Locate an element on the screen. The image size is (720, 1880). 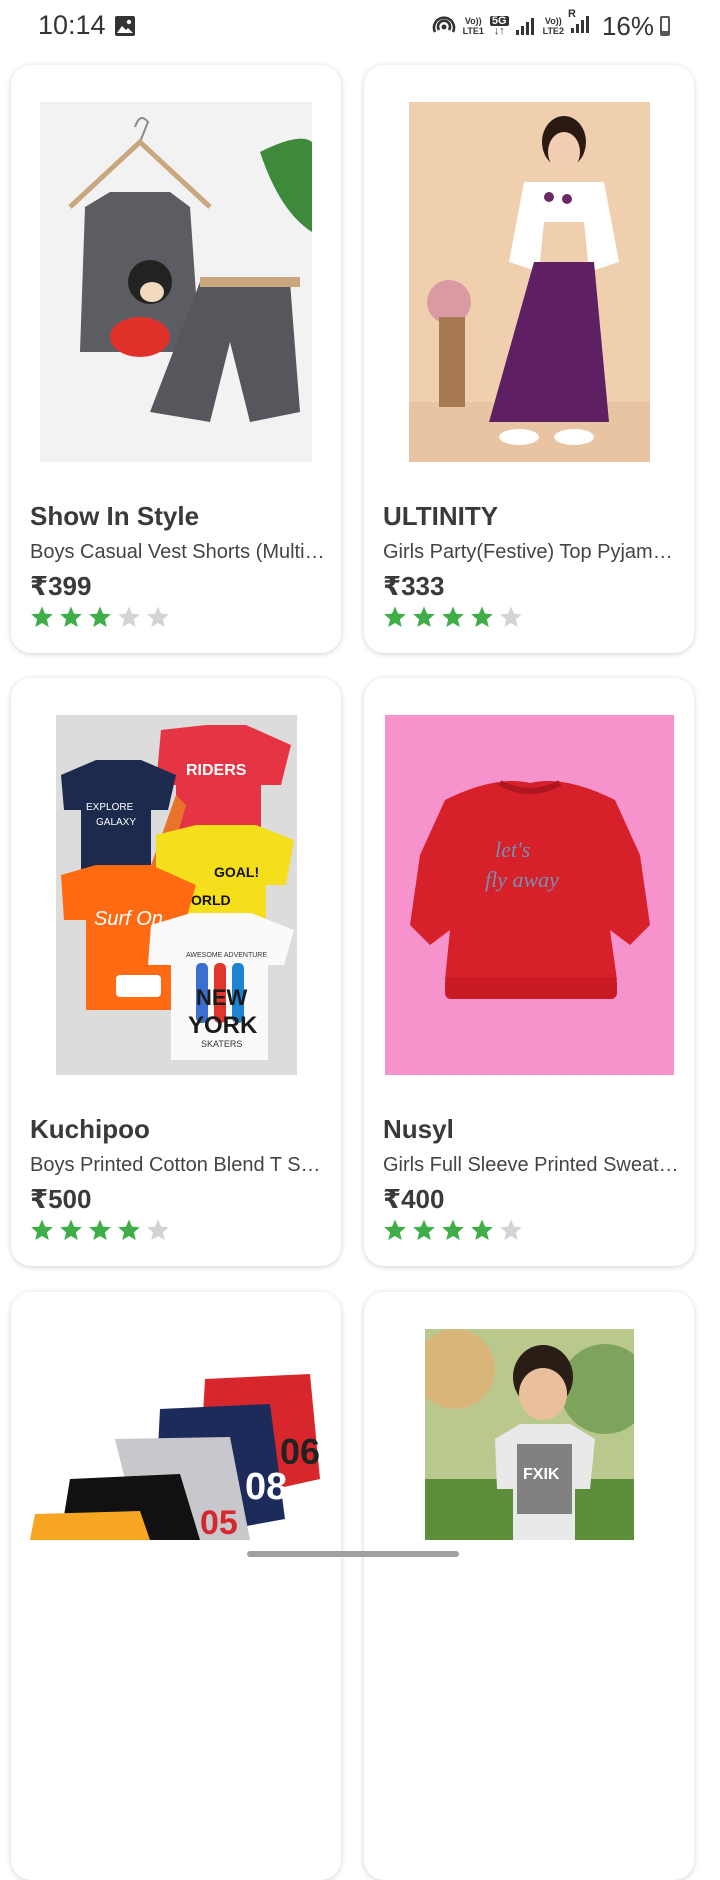
status-time: 10:14 is located at coordinates (72, 25).